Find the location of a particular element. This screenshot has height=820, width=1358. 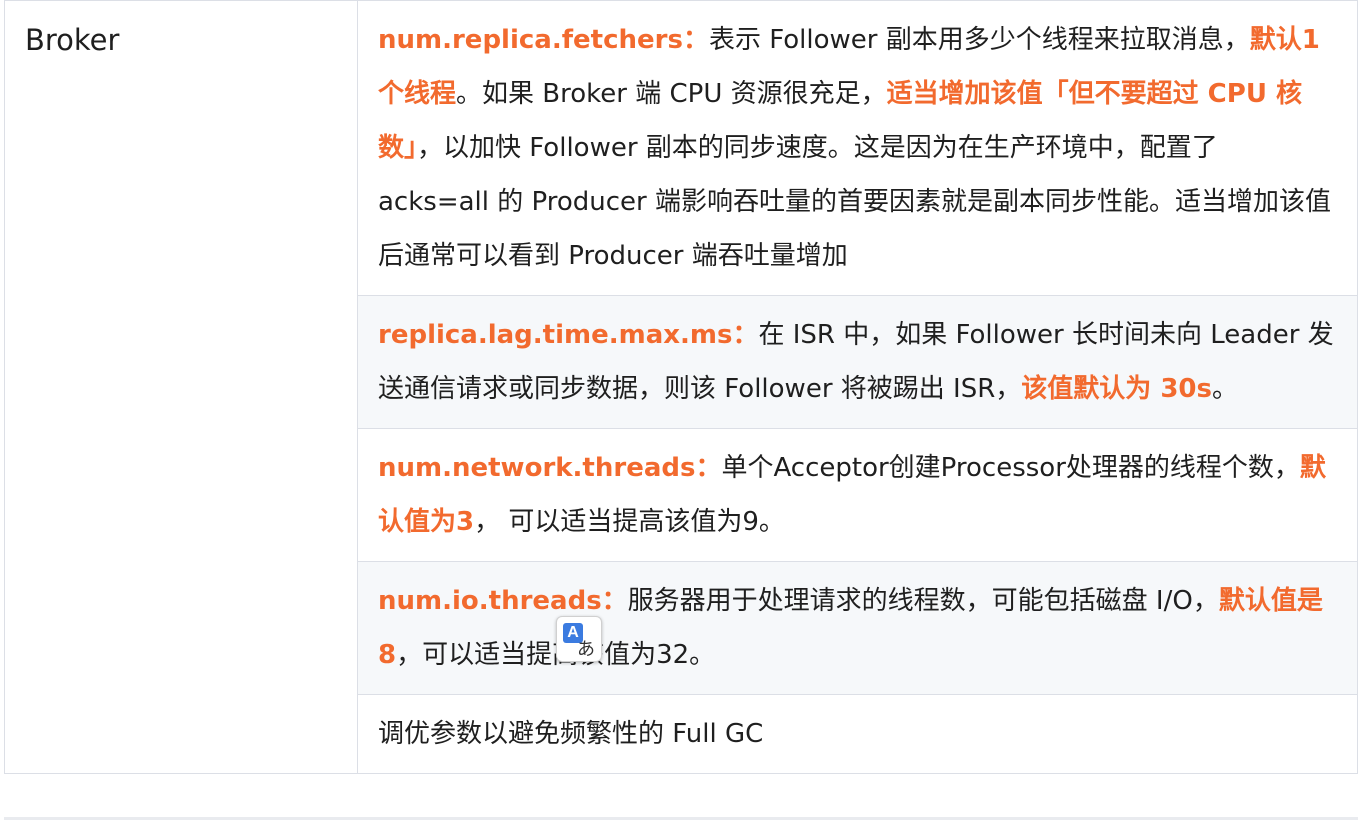

translate-popup-button: A あ is located at coordinates (579, 639).